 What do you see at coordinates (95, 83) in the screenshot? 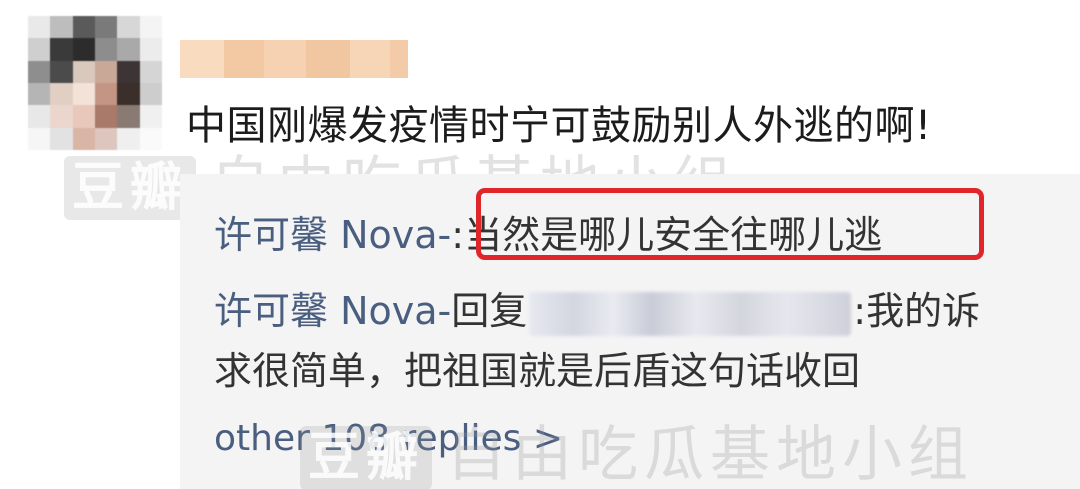
I see `avatar` at bounding box center [95, 83].